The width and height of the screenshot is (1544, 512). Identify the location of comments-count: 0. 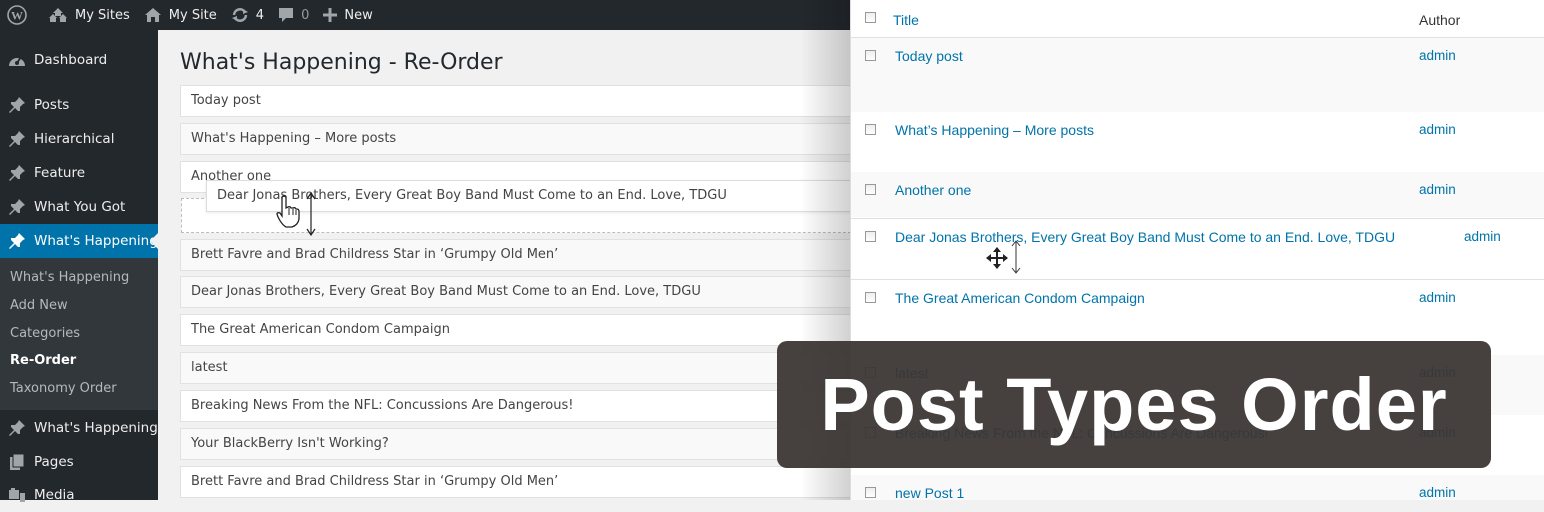
(305, 15).